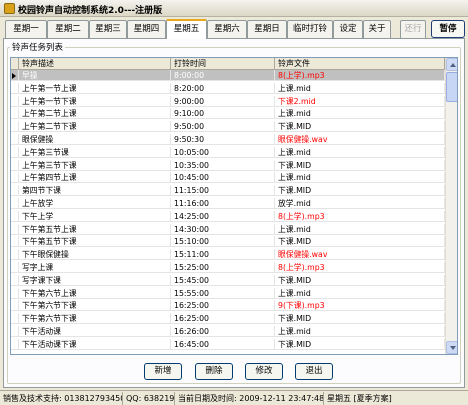 Image resolution: width=468 pixels, height=405 pixels. Describe the element at coordinates (186, 29) in the screenshot. I see `tab-friday: 星期五` at that location.